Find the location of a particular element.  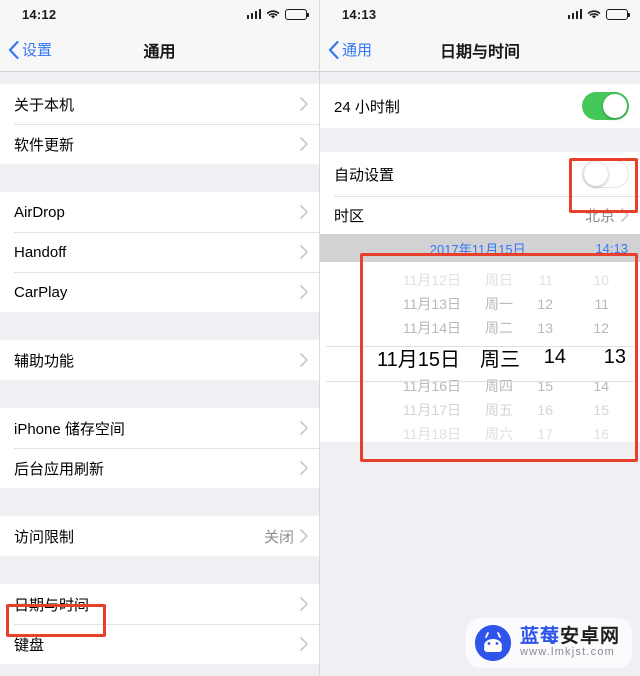

settings-row-carplay: CarPlay is located at coordinates (159, 292).